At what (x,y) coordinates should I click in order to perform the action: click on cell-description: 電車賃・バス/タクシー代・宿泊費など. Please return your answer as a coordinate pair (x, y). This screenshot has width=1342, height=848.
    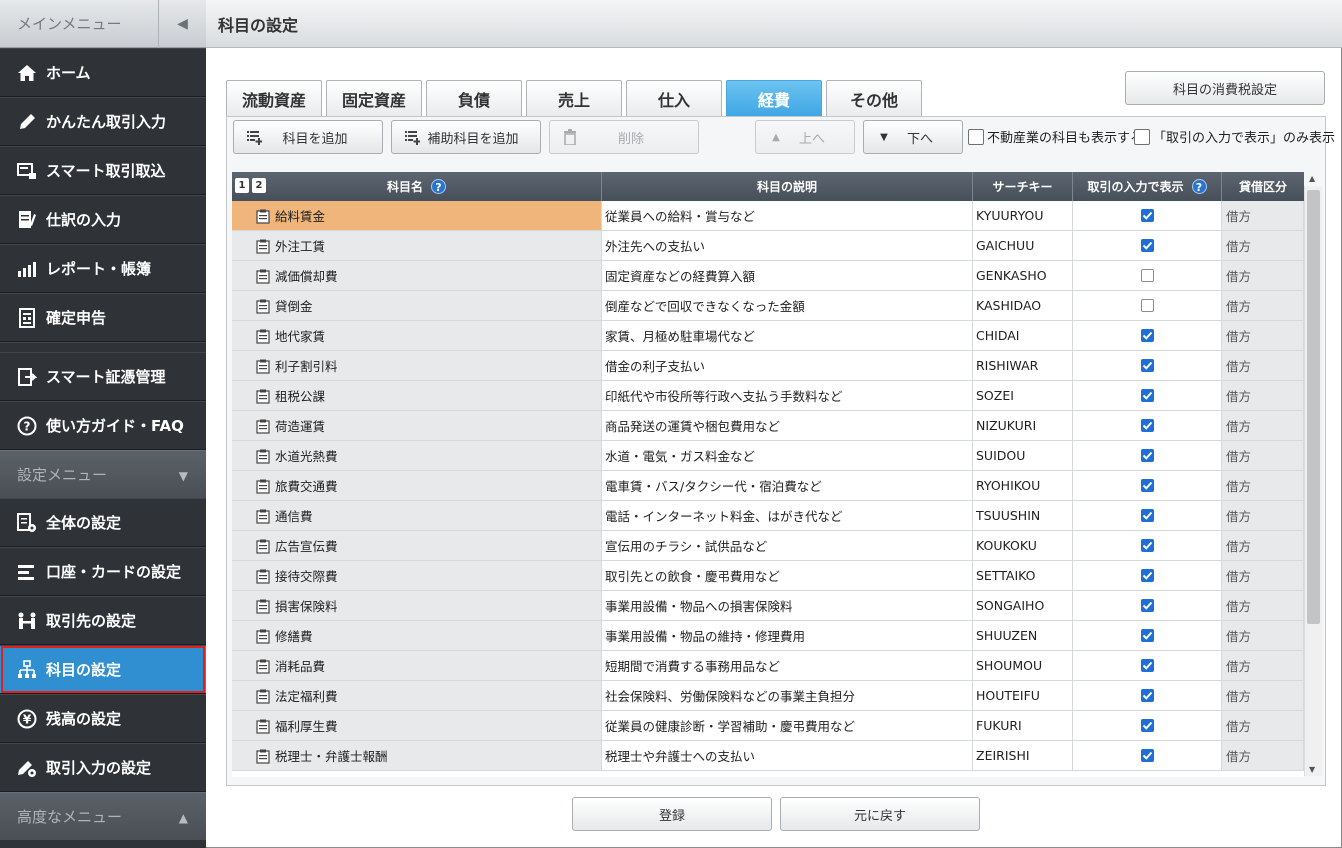
    Looking at the image, I should click on (787, 486).